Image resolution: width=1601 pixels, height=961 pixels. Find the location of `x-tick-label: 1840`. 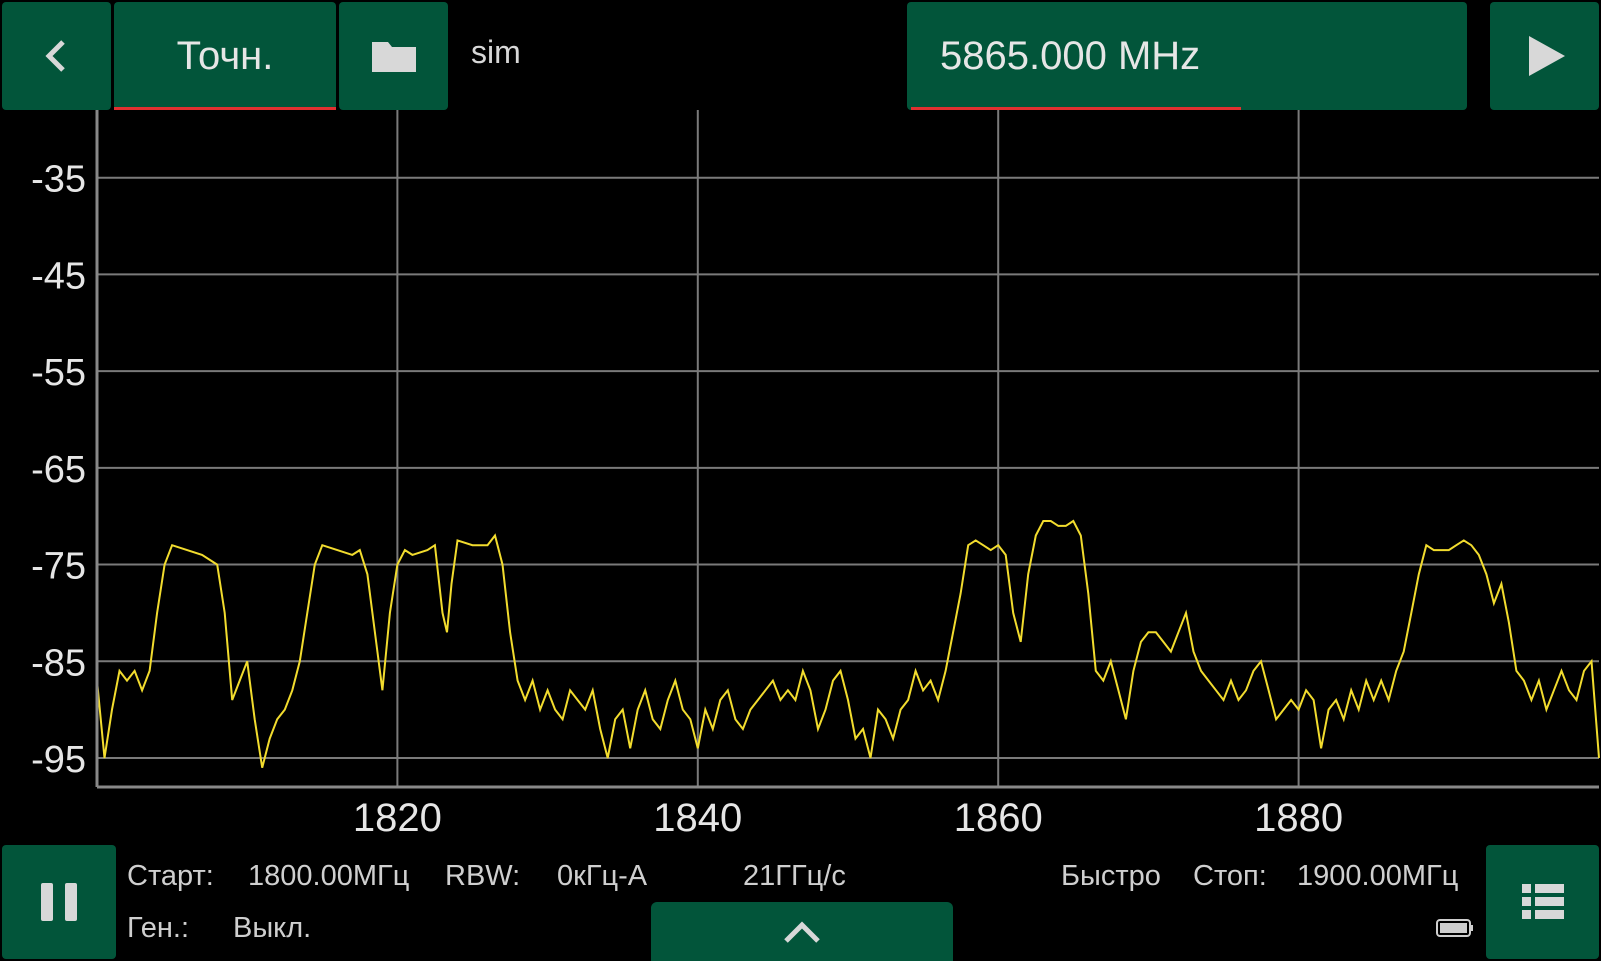

x-tick-label: 1840 is located at coordinates (697, 818).